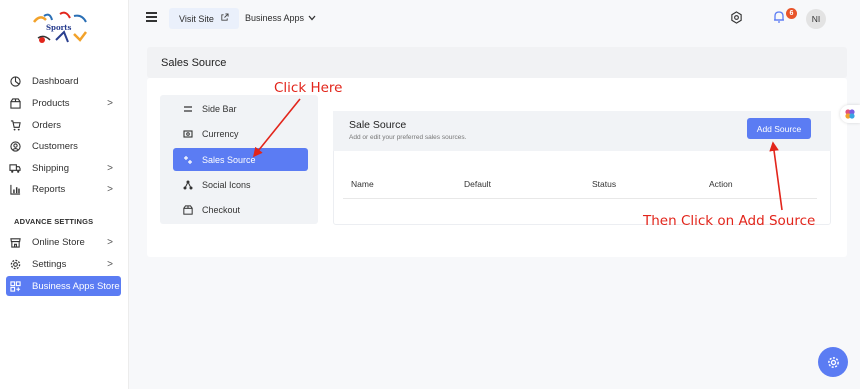 The width and height of the screenshot is (860, 389). Describe the element at coordinates (580, 198) in the screenshot. I see `table-divider` at that location.